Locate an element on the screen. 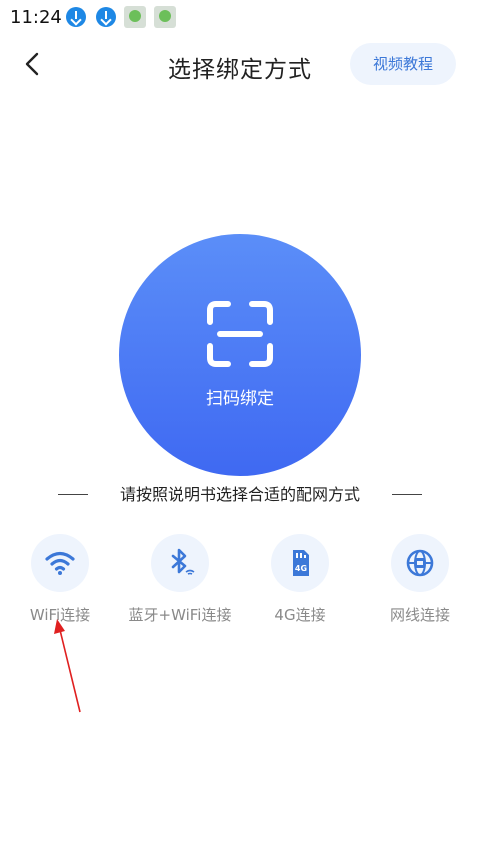 This screenshot has height=853, width=480. wifi-icon-badge is located at coordinates (60, 563).